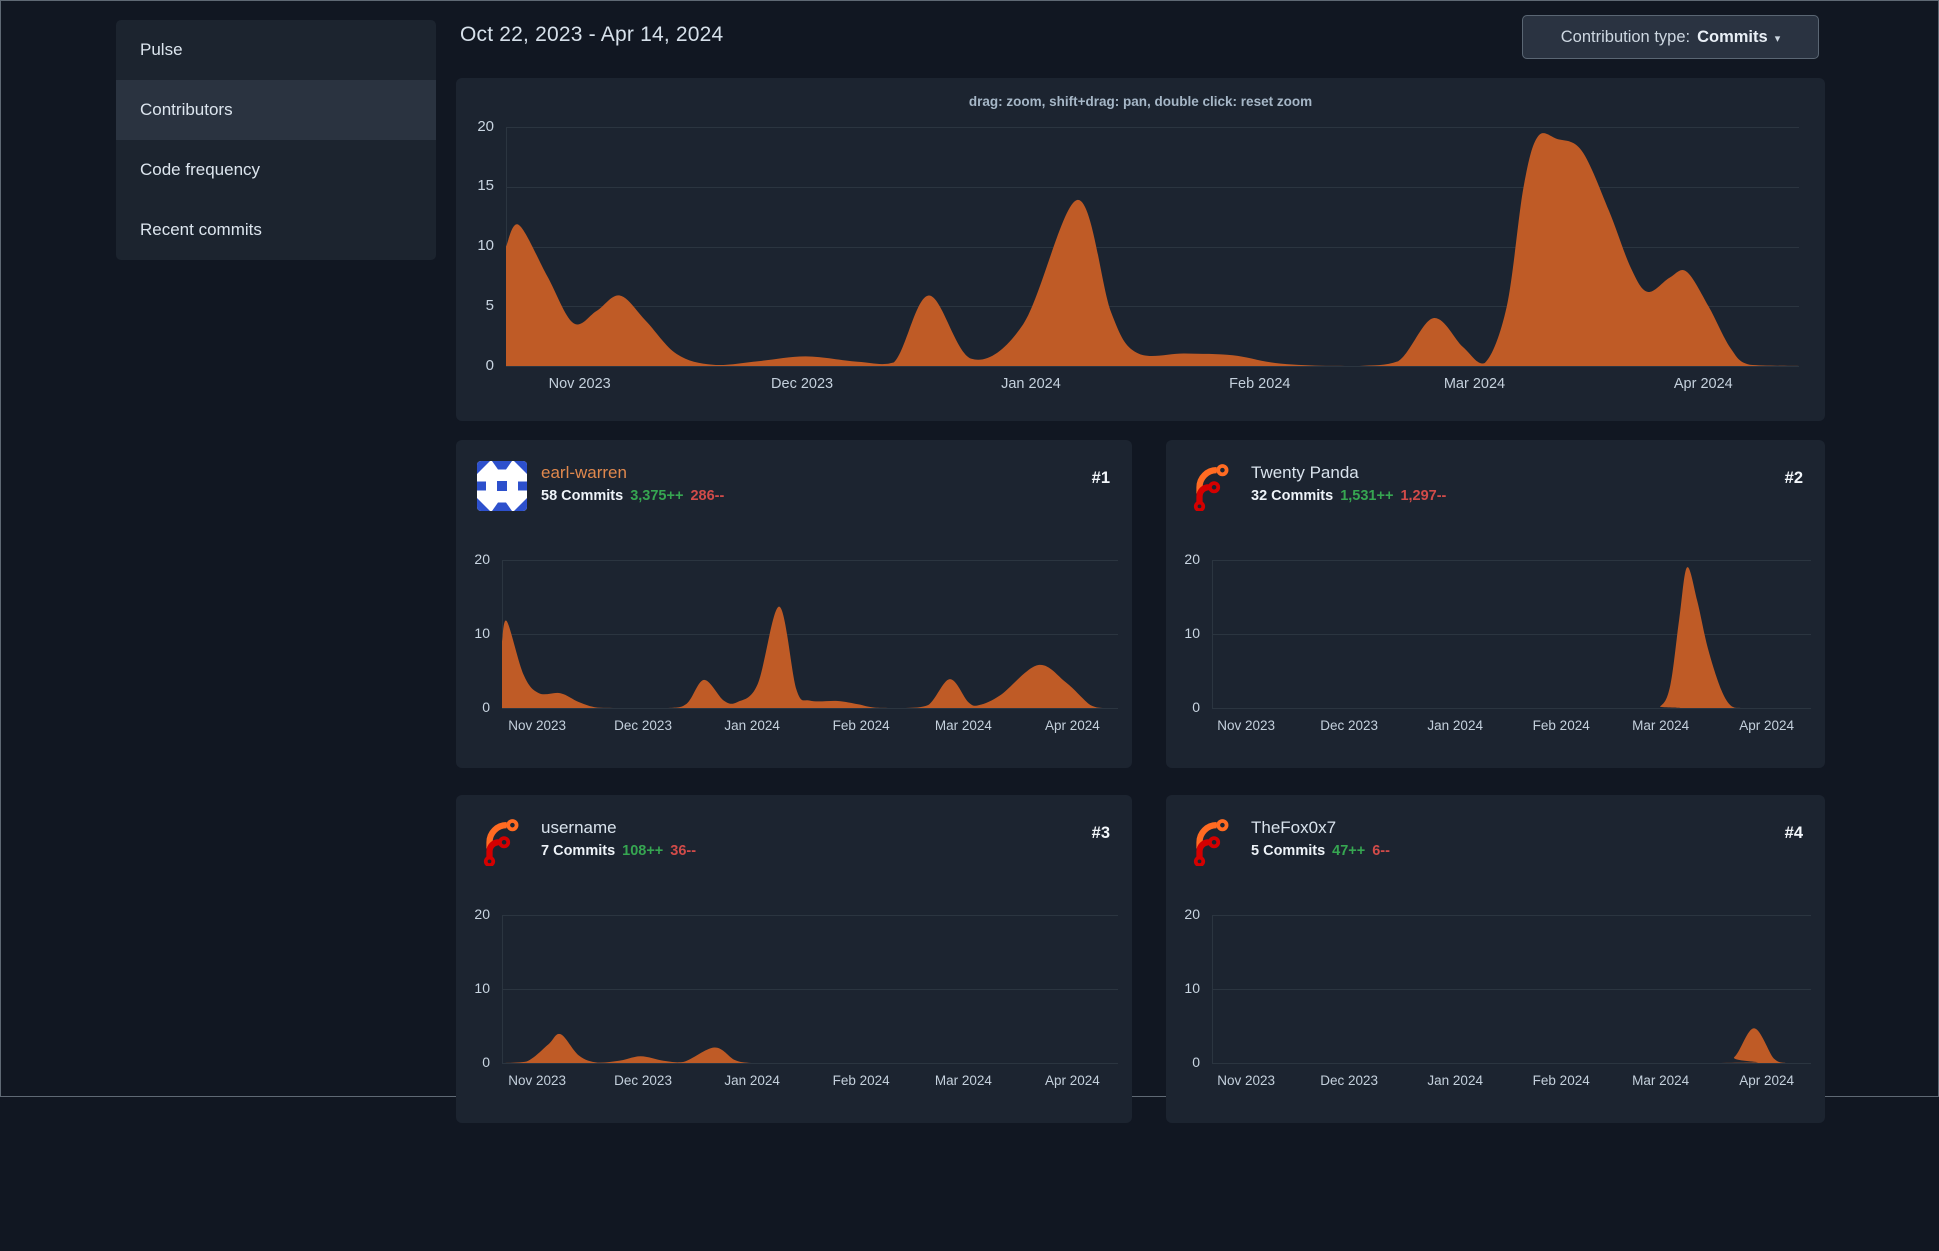  Describe the element at coordinates (1100, 833) in the screenshot. I see `contributor-rank-badge: #3` at that location.